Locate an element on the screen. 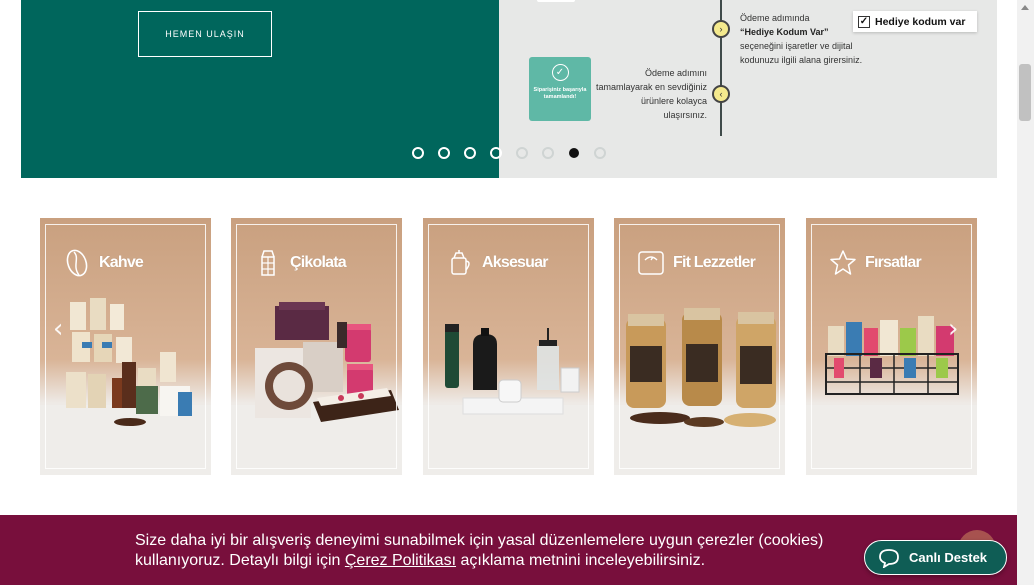 Image resolution: width=1034 pixels, height=585 pixels. category-card-kahve: Kahve is located at coordinates (125, 346).